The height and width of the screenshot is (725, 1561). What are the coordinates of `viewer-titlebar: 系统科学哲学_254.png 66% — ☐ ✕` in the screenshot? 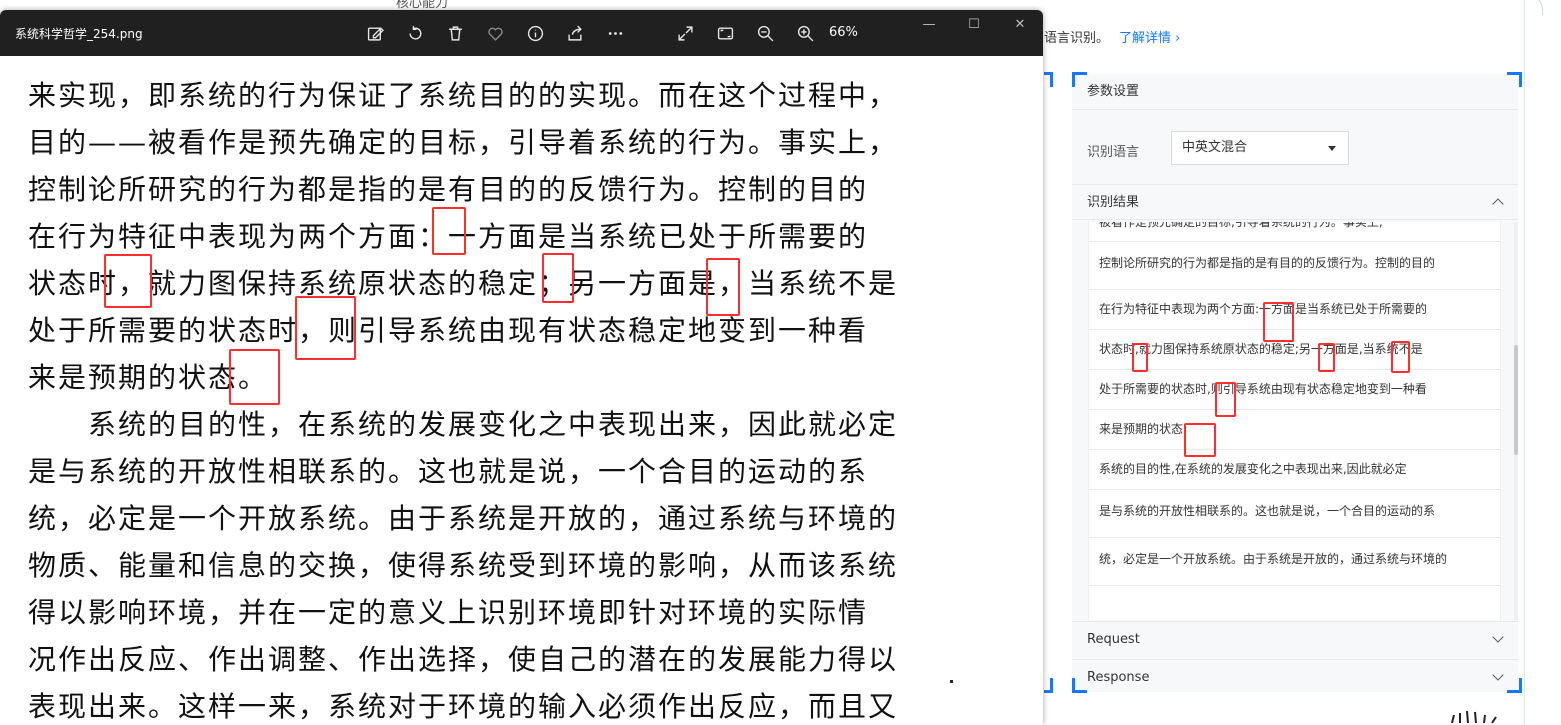 It's located at (521, 33).